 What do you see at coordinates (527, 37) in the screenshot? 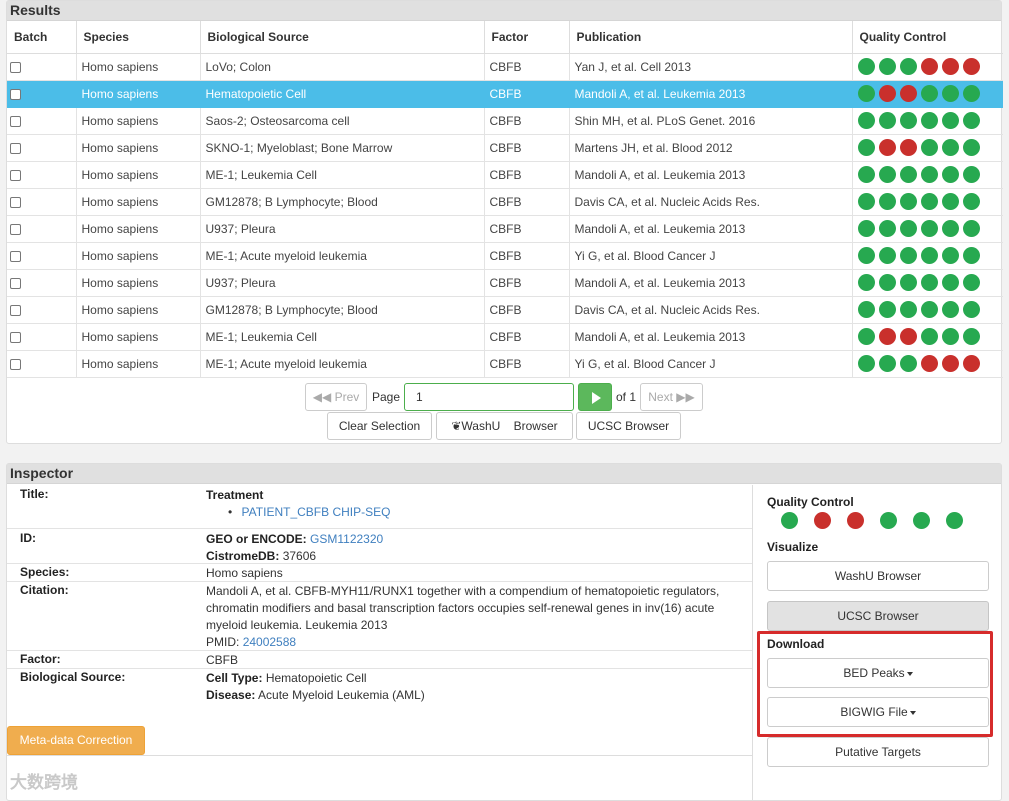
I see `col-factor: Factor` at bounding box center [527, 37].